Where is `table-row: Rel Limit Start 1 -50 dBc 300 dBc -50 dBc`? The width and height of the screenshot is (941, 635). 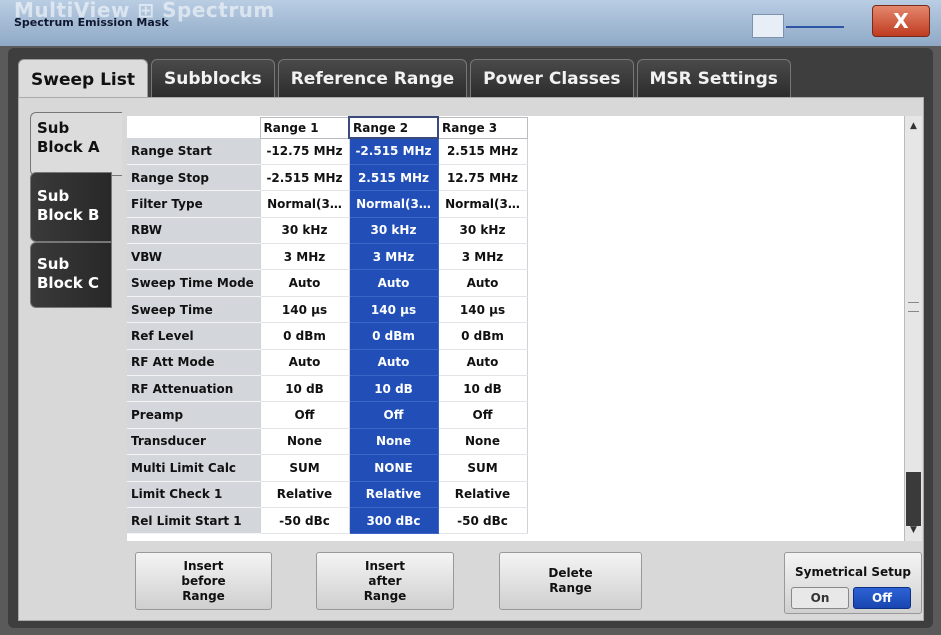 table-row: Rel Limit Start 1 -50 dBc 300 dBc -50 dBc is located at coordinates (327, 521).